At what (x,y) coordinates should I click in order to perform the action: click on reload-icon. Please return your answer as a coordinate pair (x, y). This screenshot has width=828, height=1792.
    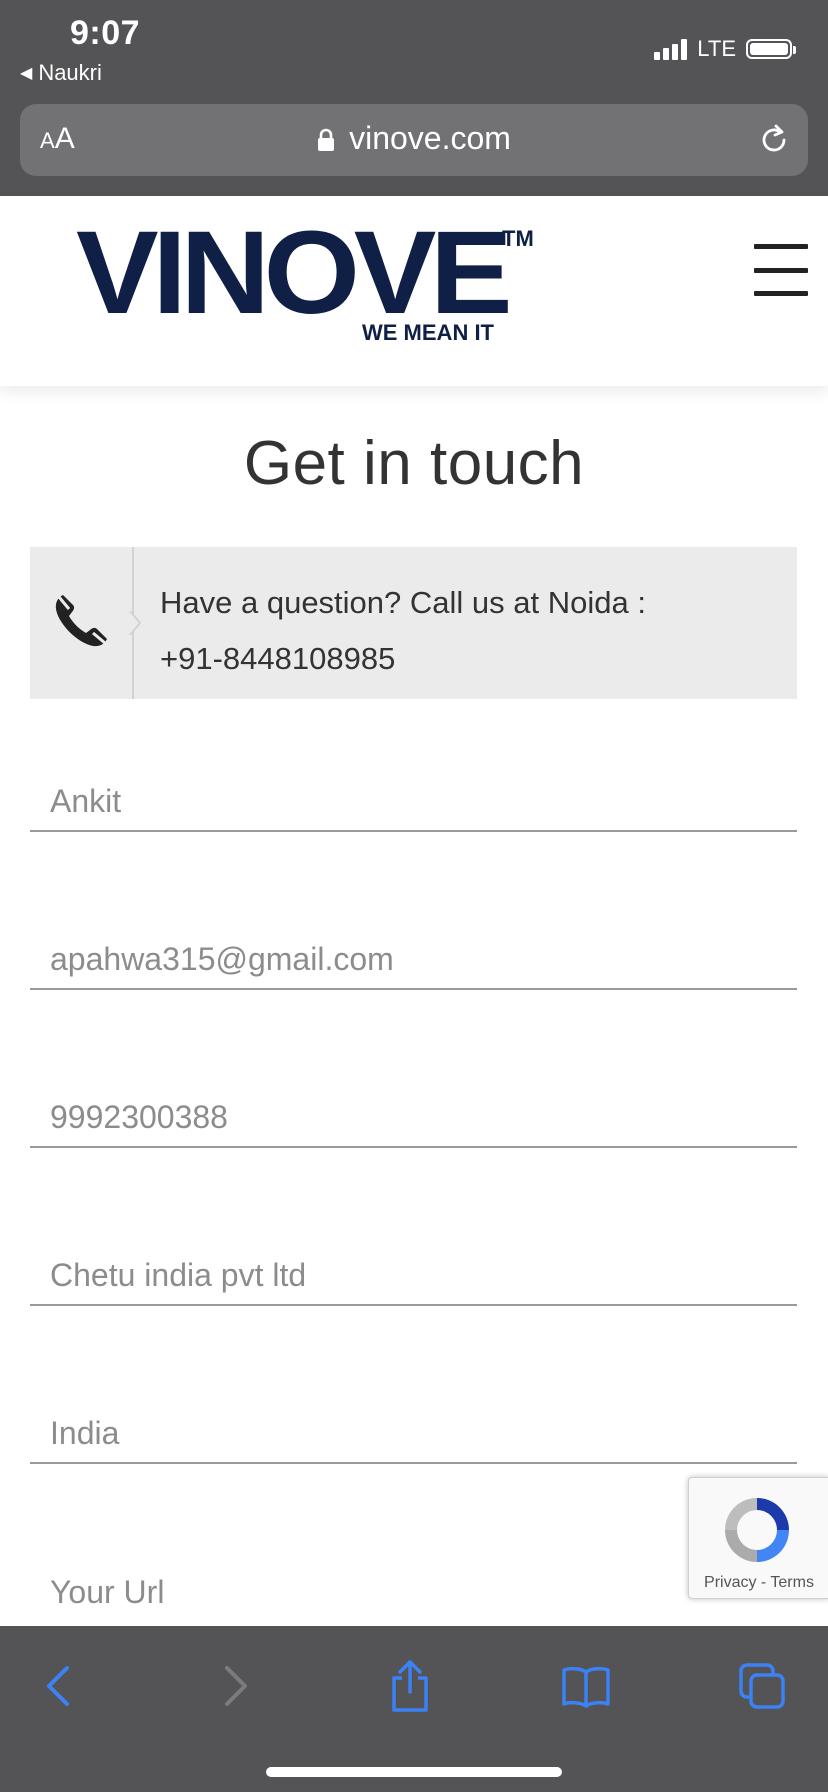
    Looking at the image, I should click on (774, 142).